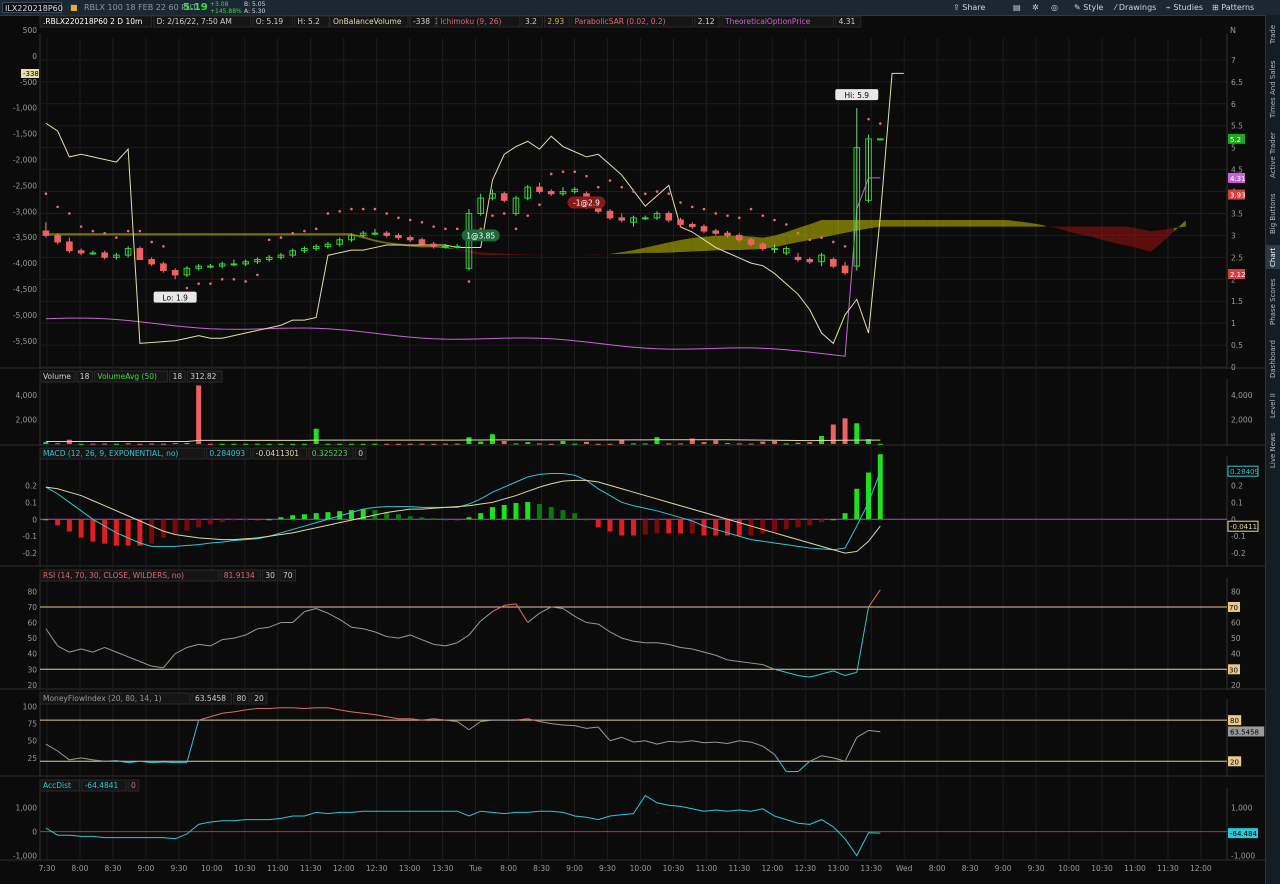  Describe the element at coordinates (1273, 34) in the screenshot. I see `right-tab-trade: Trade` at that location.